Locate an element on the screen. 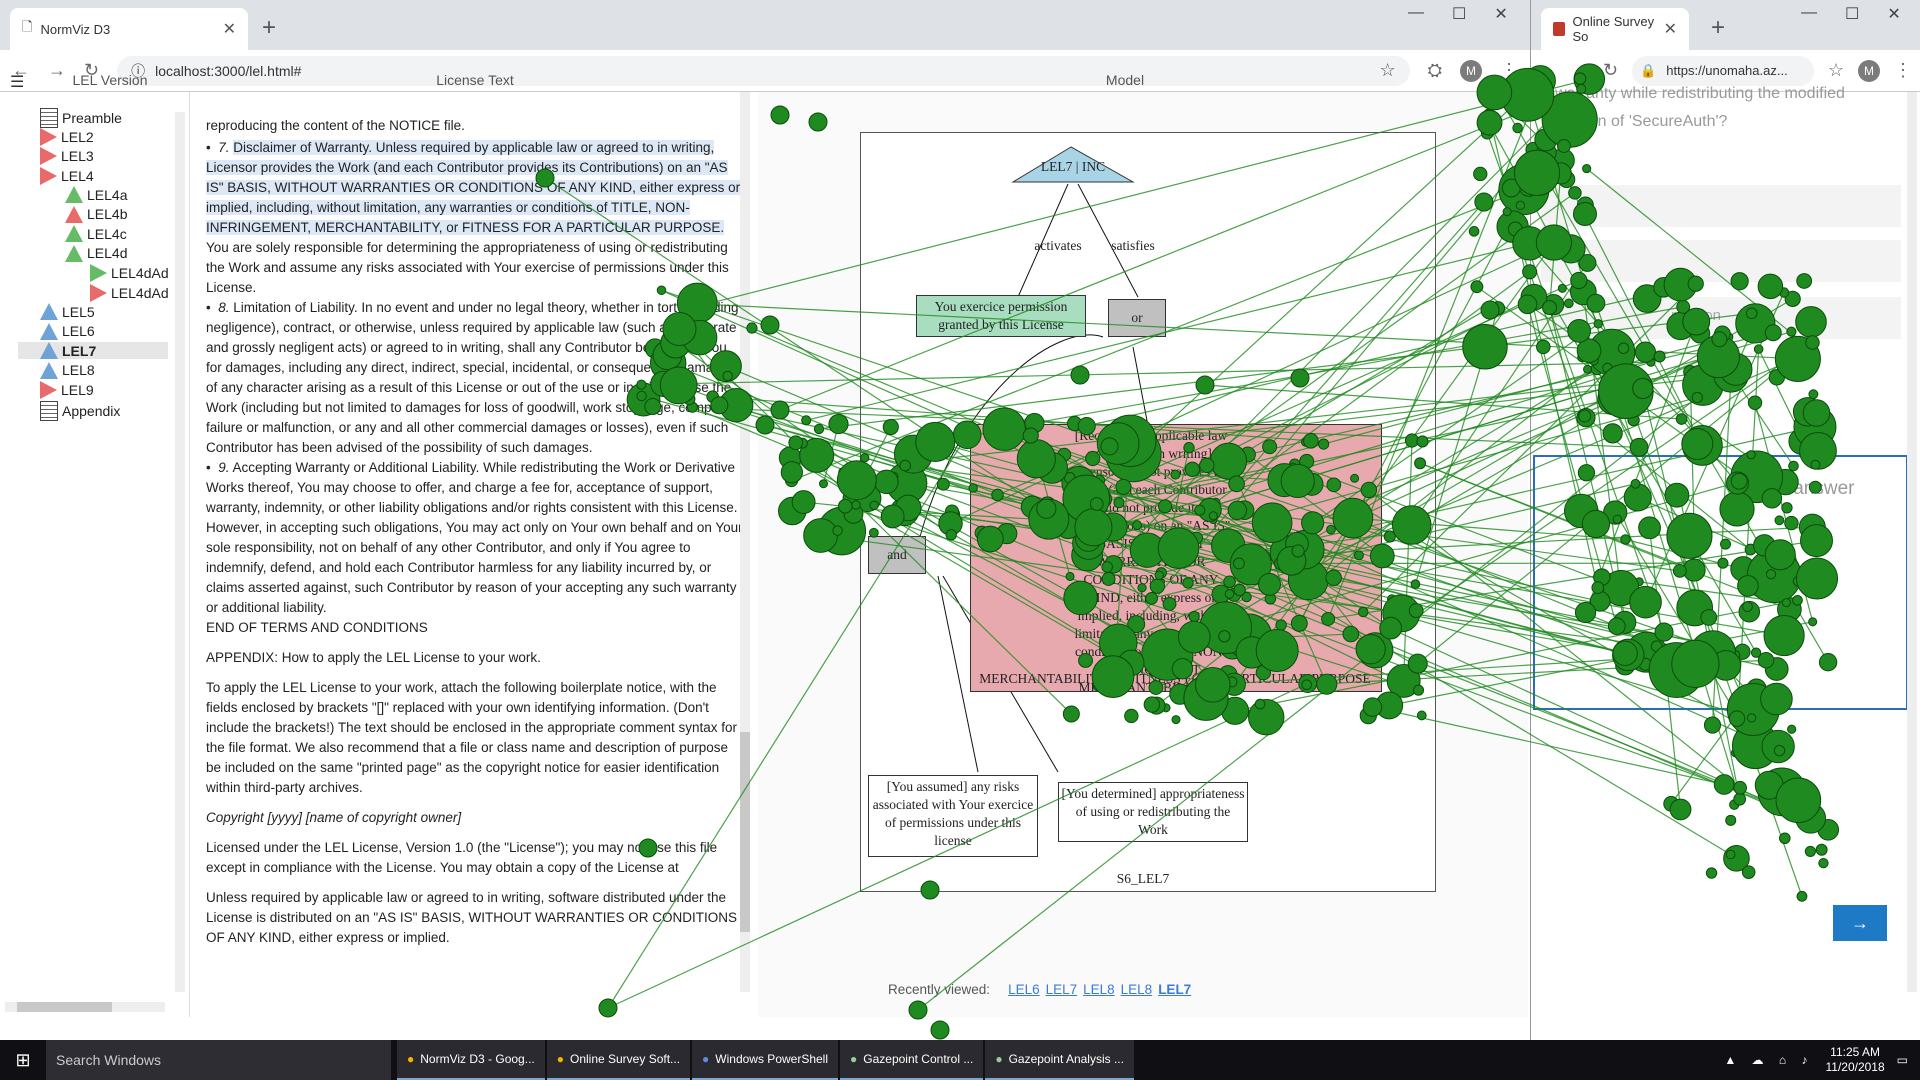 The width and height of the screenshot is (1920, 1080). menu-icon: ⋮ is located at coordinates (1903, 70).